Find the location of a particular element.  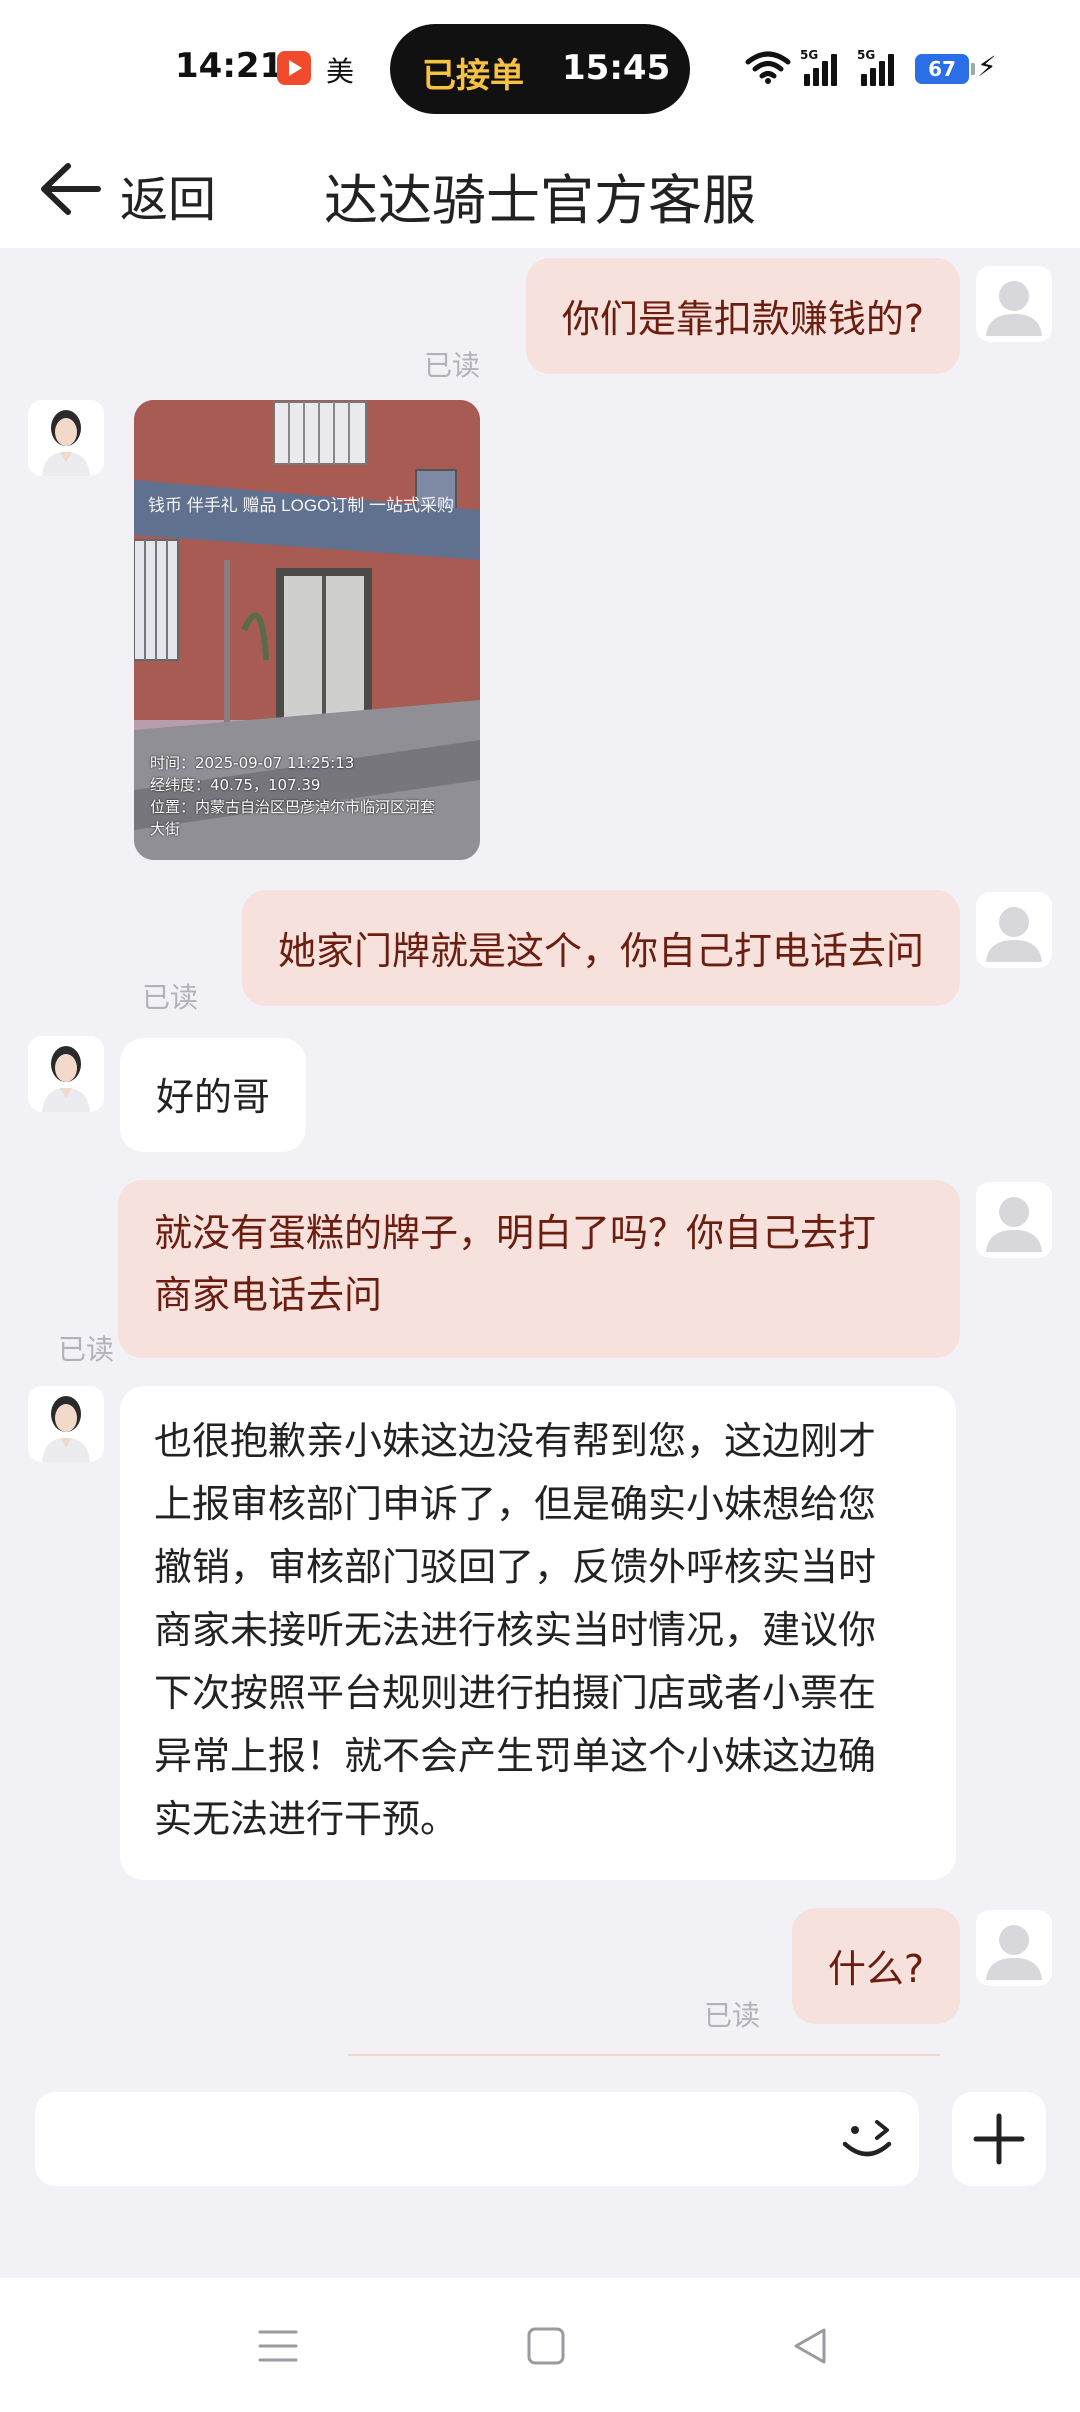

message-line: 异常上报！就不会产生罚单这个小妹这边确 is located at coordinates (515, 1756).